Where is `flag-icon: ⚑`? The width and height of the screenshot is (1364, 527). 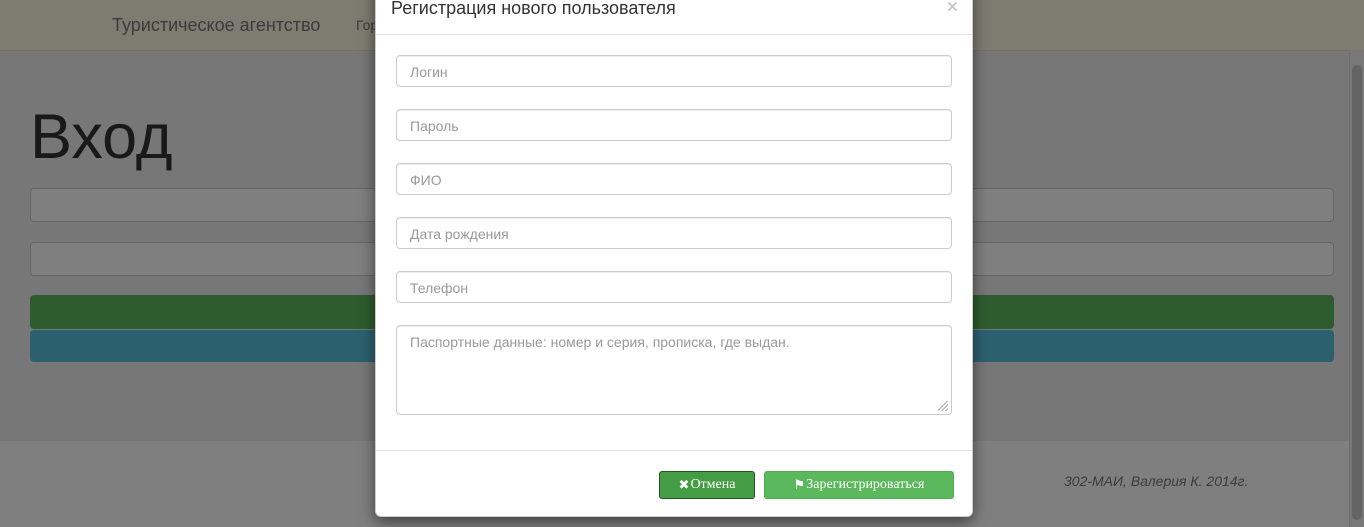 flag-icon: ⚑ is located at coordinates (799, 485).